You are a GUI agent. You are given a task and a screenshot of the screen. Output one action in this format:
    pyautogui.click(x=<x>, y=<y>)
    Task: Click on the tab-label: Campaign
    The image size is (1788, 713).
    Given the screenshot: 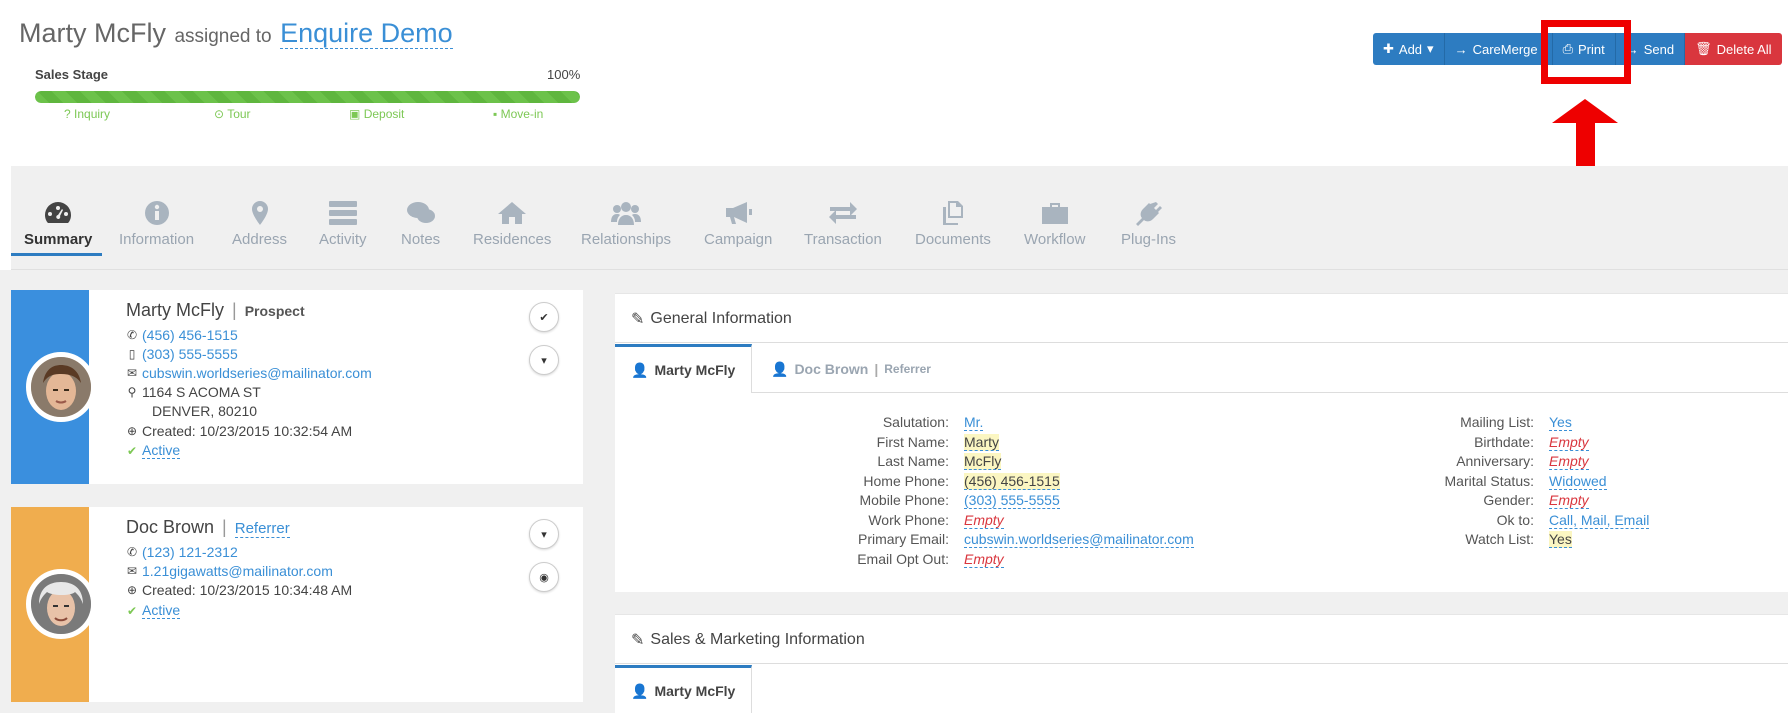 What is the action you would take?
    pyautogui.click(x=738, y=239)
    